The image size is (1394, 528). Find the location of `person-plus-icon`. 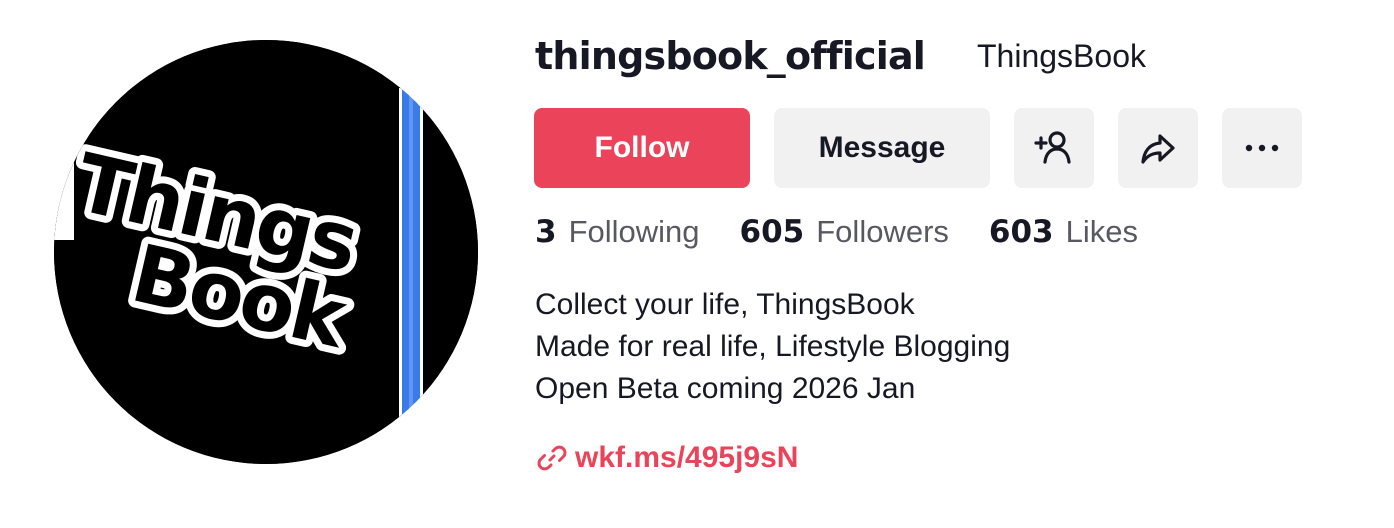

person-plus-icon is located at coordinates (1054, 148).